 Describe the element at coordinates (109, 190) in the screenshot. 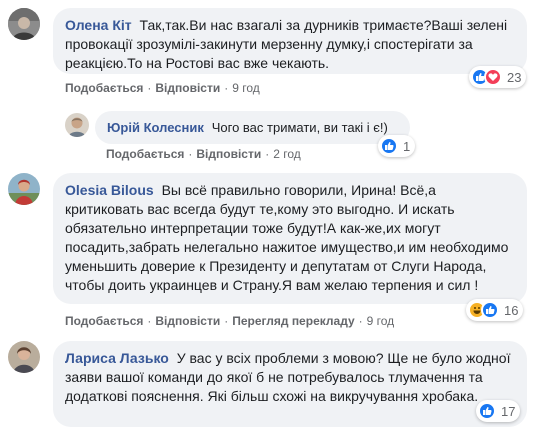

I see `comment-author: Olesia Bilous` at that location.